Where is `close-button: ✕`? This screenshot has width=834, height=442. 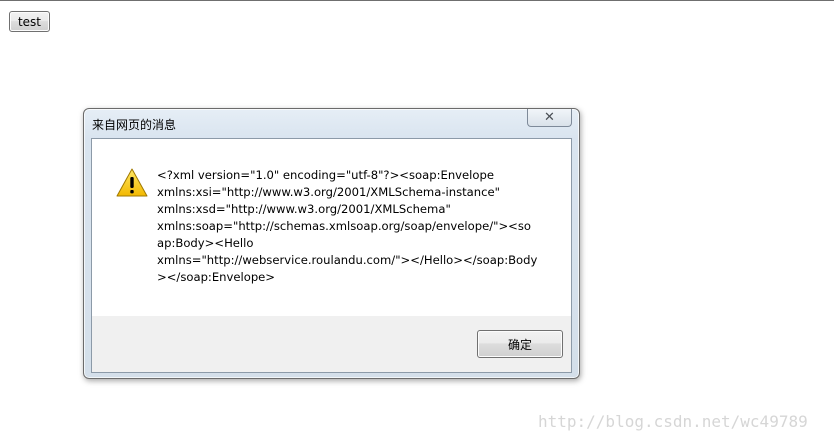 close-button: ✕ is located at coordinates (549, 118).